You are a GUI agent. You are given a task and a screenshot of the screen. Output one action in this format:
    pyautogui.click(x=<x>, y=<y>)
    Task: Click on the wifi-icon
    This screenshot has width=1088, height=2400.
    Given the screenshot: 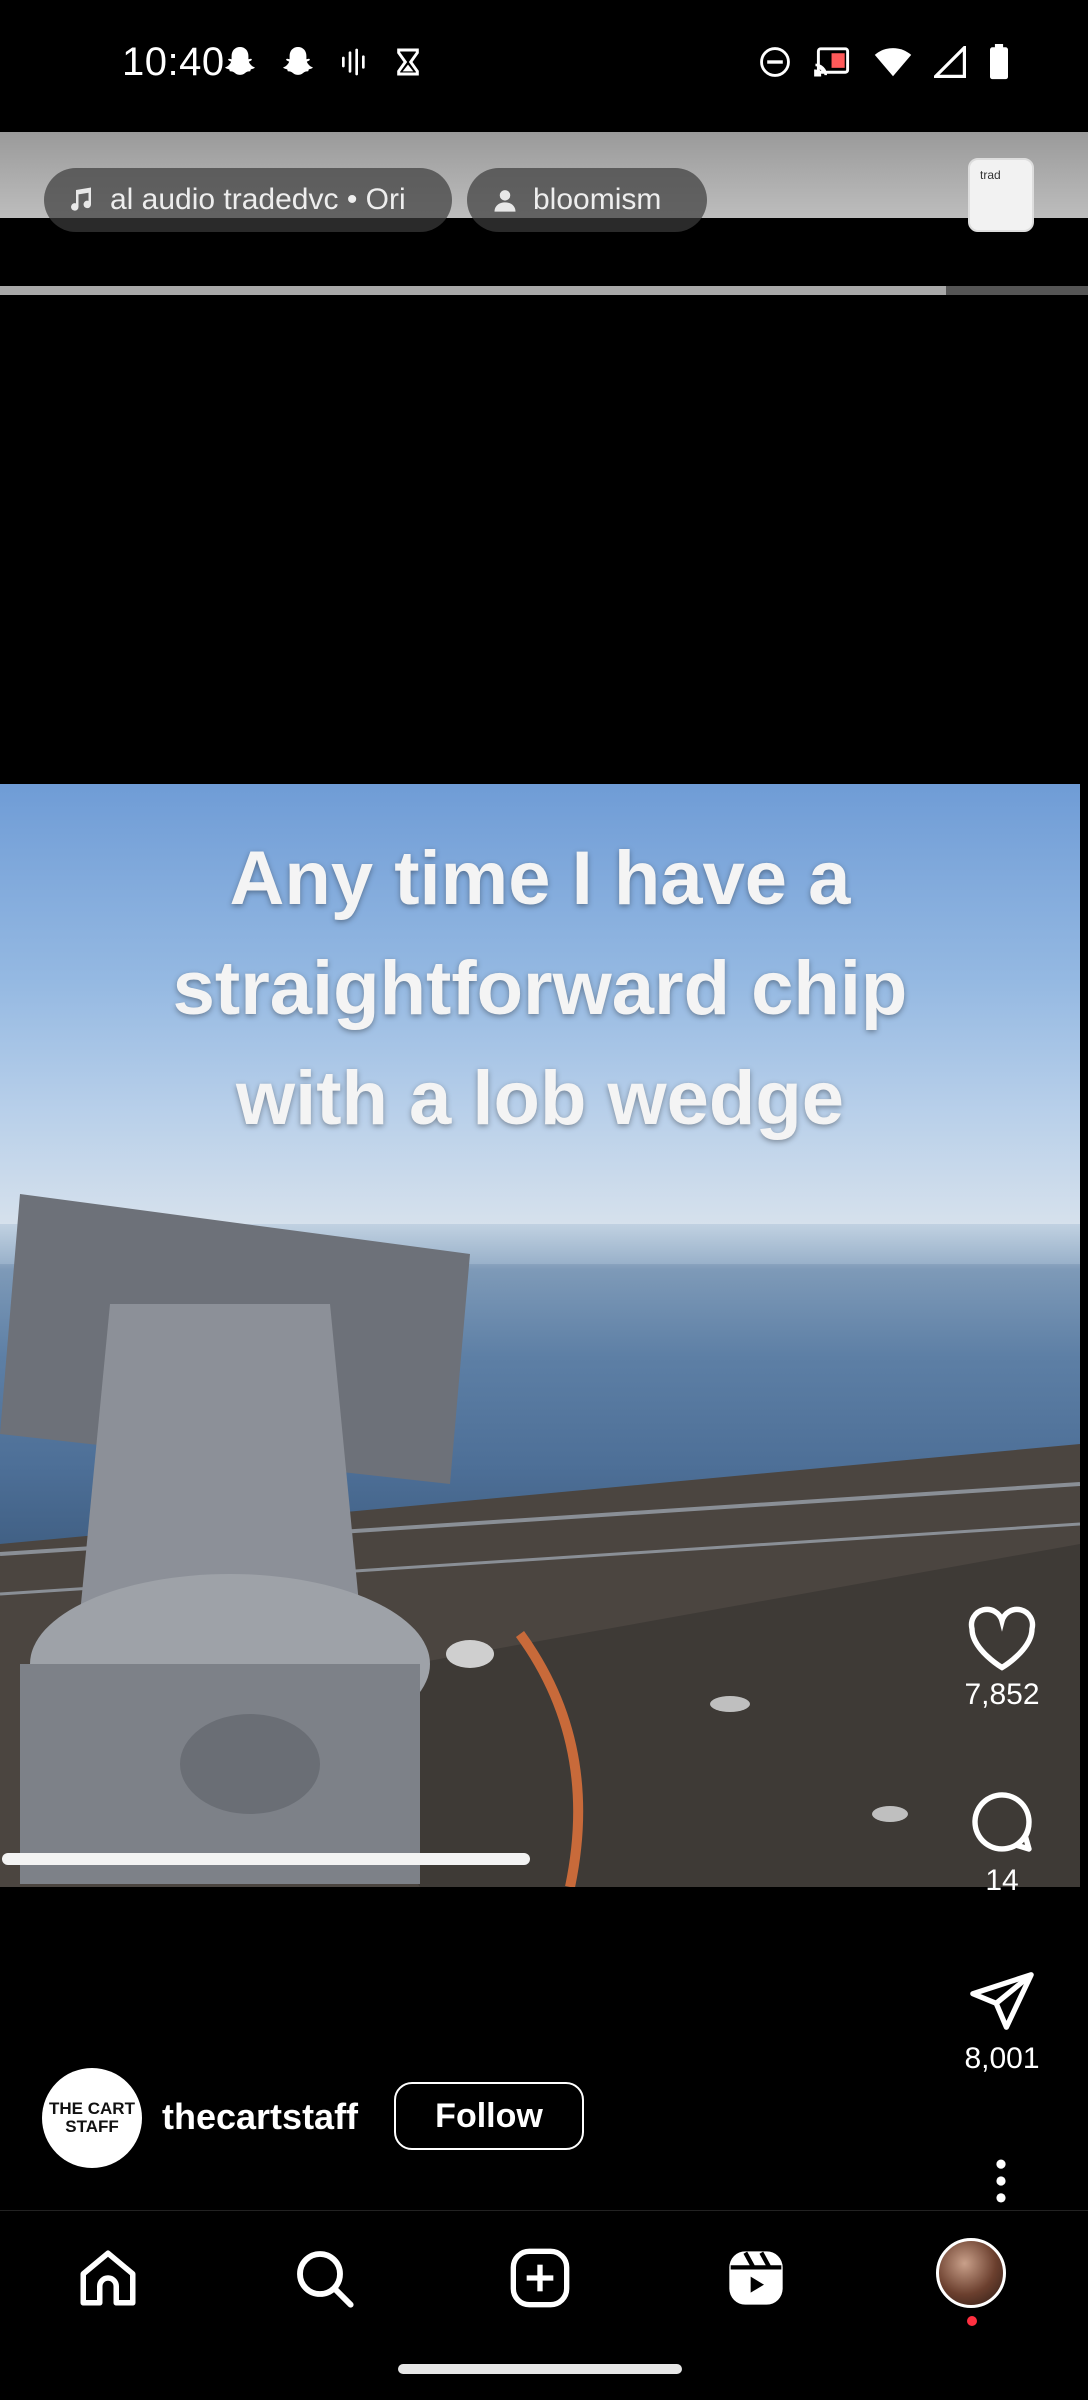 What is the action you would take?
    pyautogui.click(x=893, y=62)
    